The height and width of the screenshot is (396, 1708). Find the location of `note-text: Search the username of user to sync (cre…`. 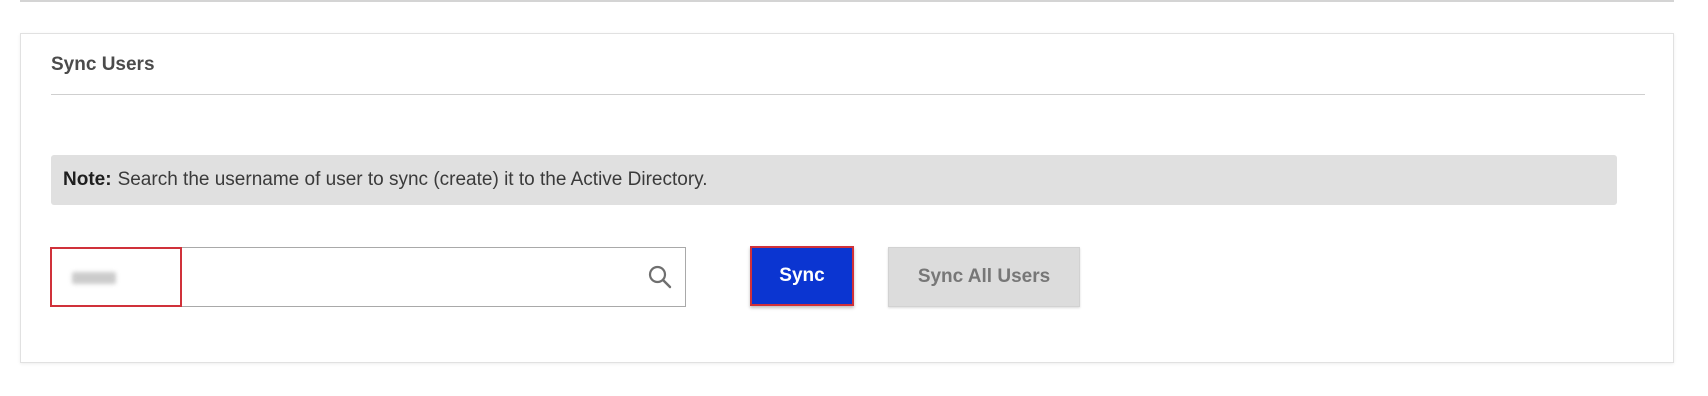

note-text: Search the username of user to sync (cre… is located at coordinates (412, 179).